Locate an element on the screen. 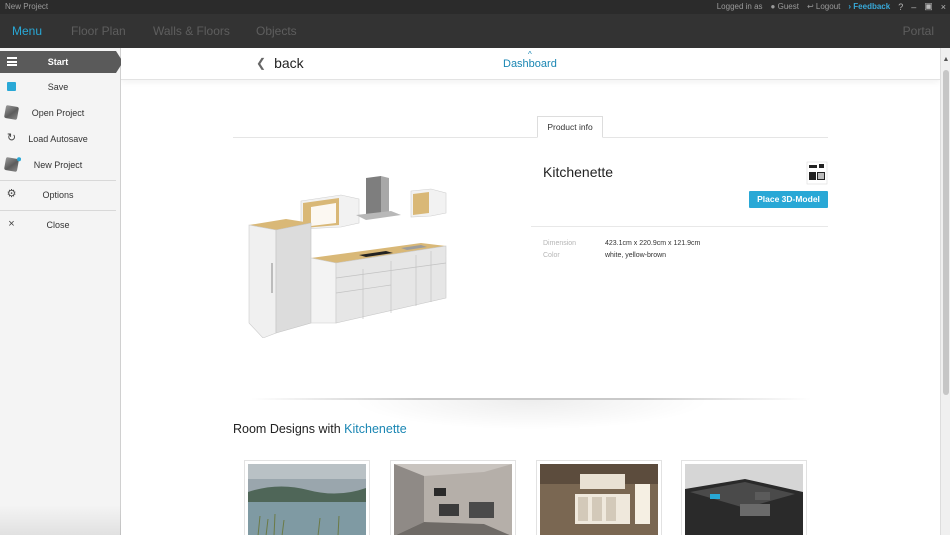  logged-in-label: Logged in as is located at coordinates (739, 6).